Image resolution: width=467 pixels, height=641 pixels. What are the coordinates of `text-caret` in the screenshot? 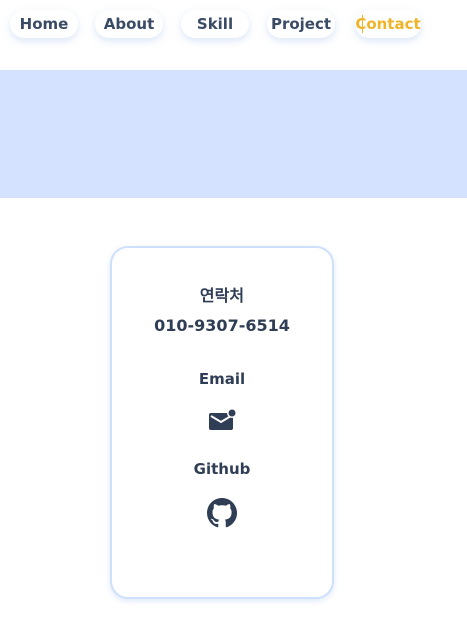 It's located at (362, 24).